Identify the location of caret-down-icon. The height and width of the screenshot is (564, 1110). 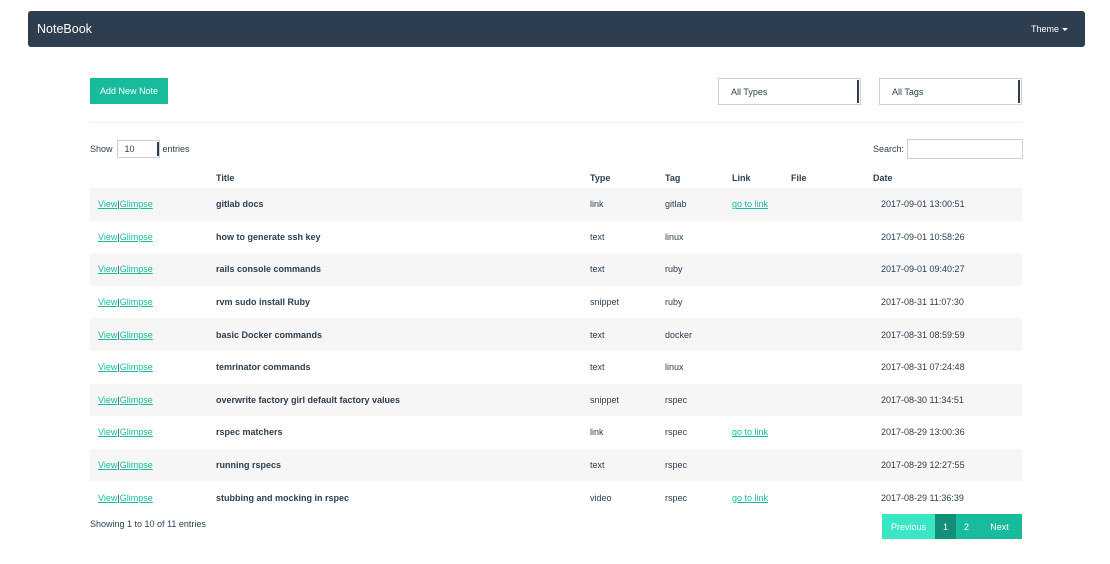
(1065, 29).